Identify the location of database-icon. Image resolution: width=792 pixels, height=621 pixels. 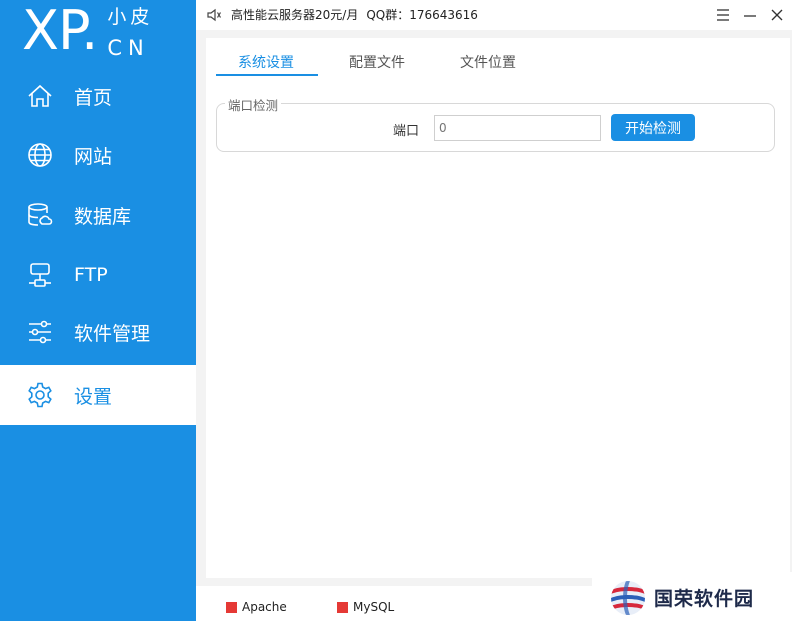
(40, 215).